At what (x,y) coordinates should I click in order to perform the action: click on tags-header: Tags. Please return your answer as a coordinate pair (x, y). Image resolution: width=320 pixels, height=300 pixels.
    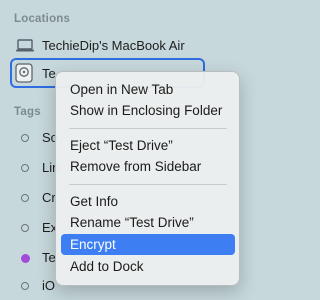
    Looking at the image, I should click on (27, 112).